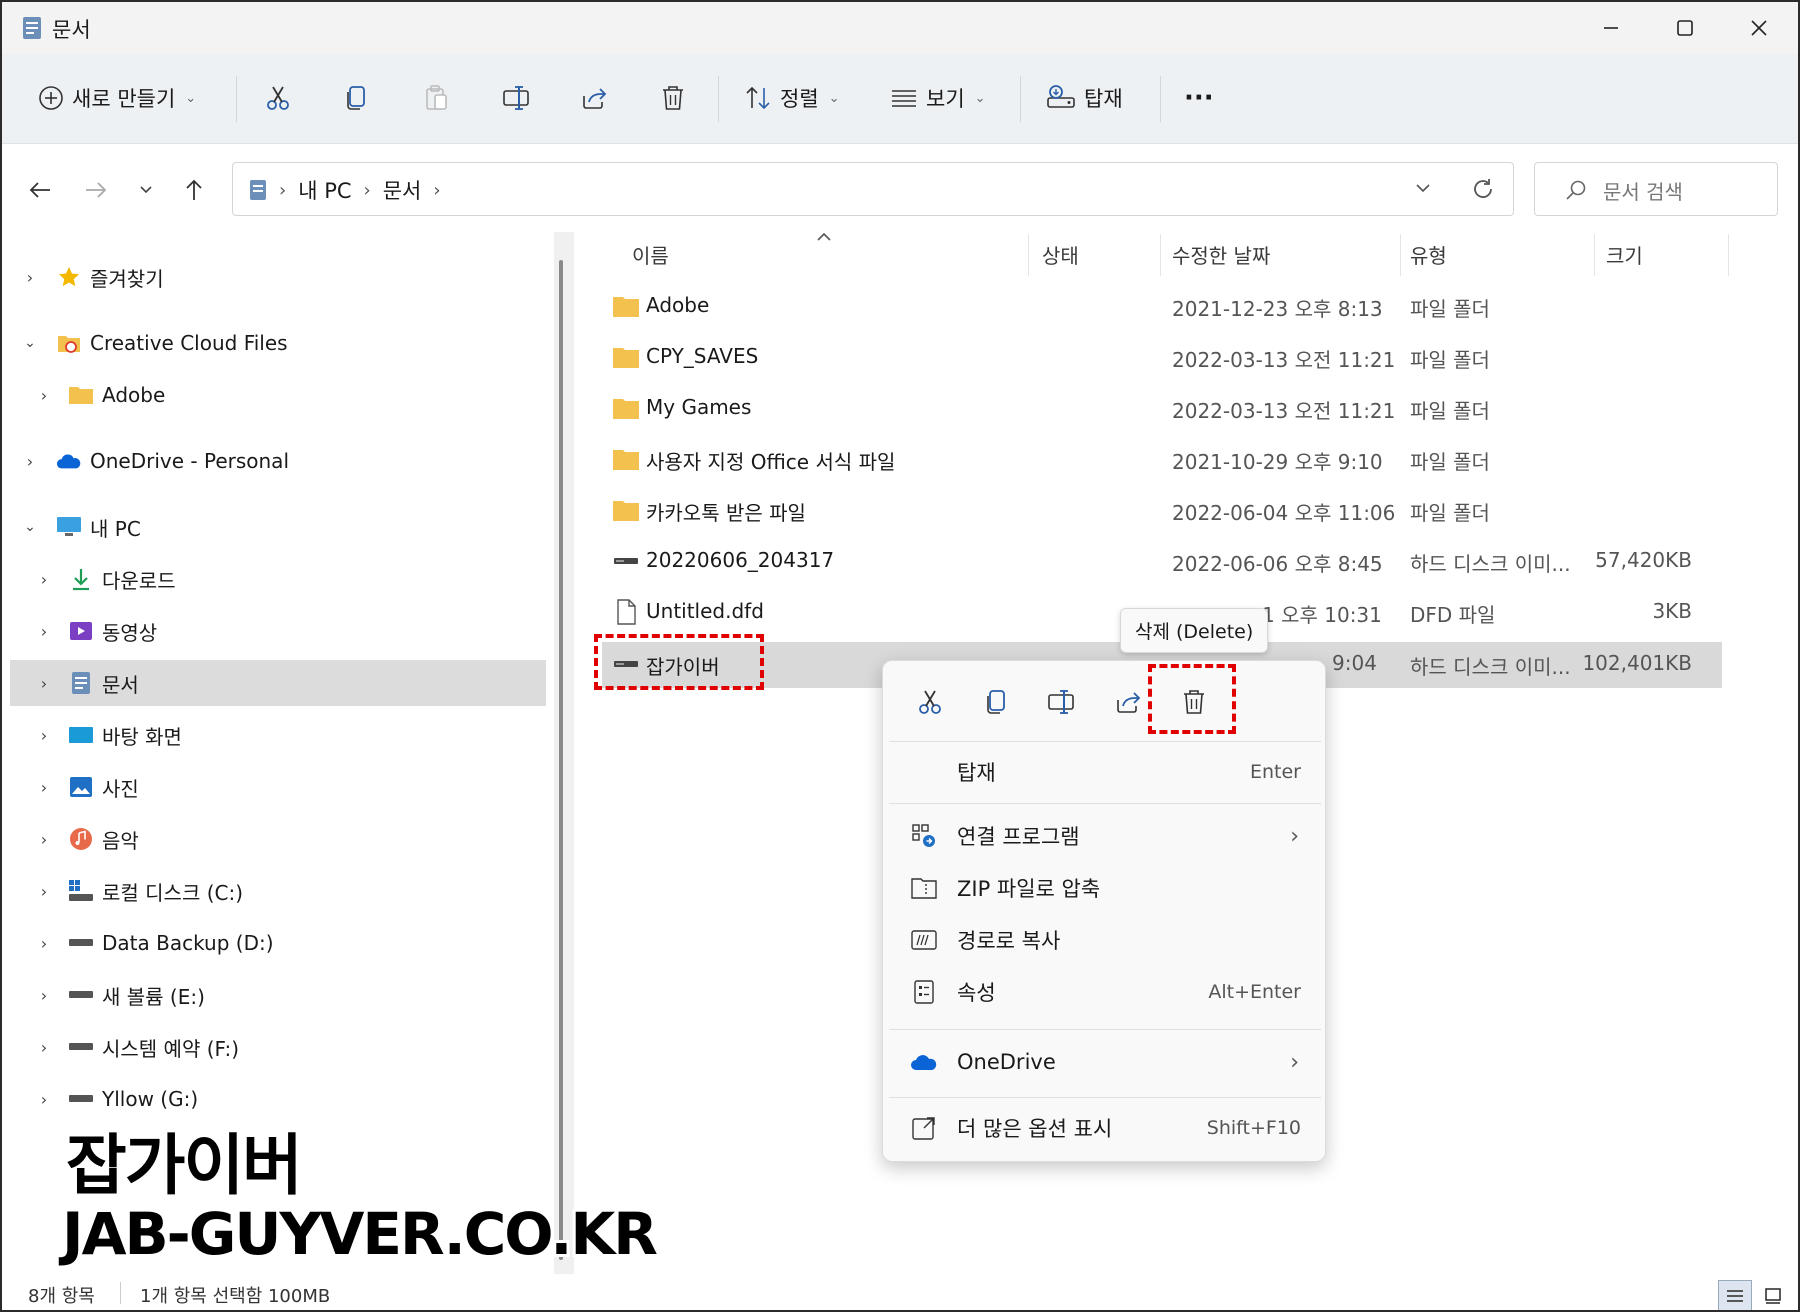  Describe the element at coordinates (171, 1048) in the screenshot. I see `sidebar-item-label: 시스템 예약 (F:)` at that location.